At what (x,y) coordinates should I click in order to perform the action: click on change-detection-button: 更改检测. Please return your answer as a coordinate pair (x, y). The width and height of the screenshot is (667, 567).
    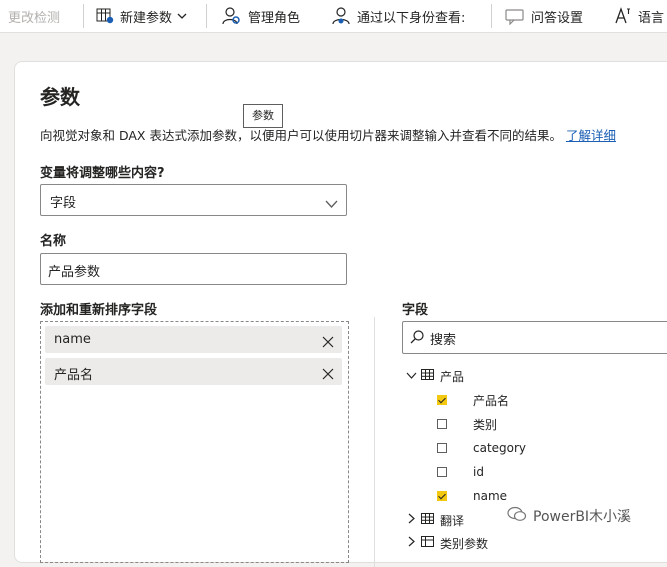
    Looking at the image, I should click on (34, 16).